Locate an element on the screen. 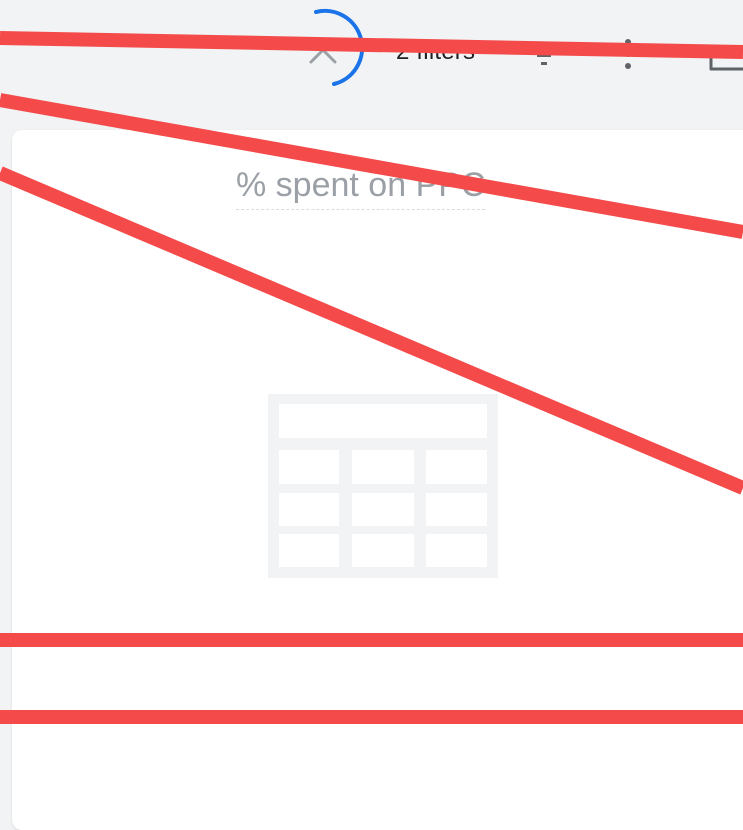 This screenshot has width=743, height=830. card-title: % spent on PPC is located at coordinates (361, 188).